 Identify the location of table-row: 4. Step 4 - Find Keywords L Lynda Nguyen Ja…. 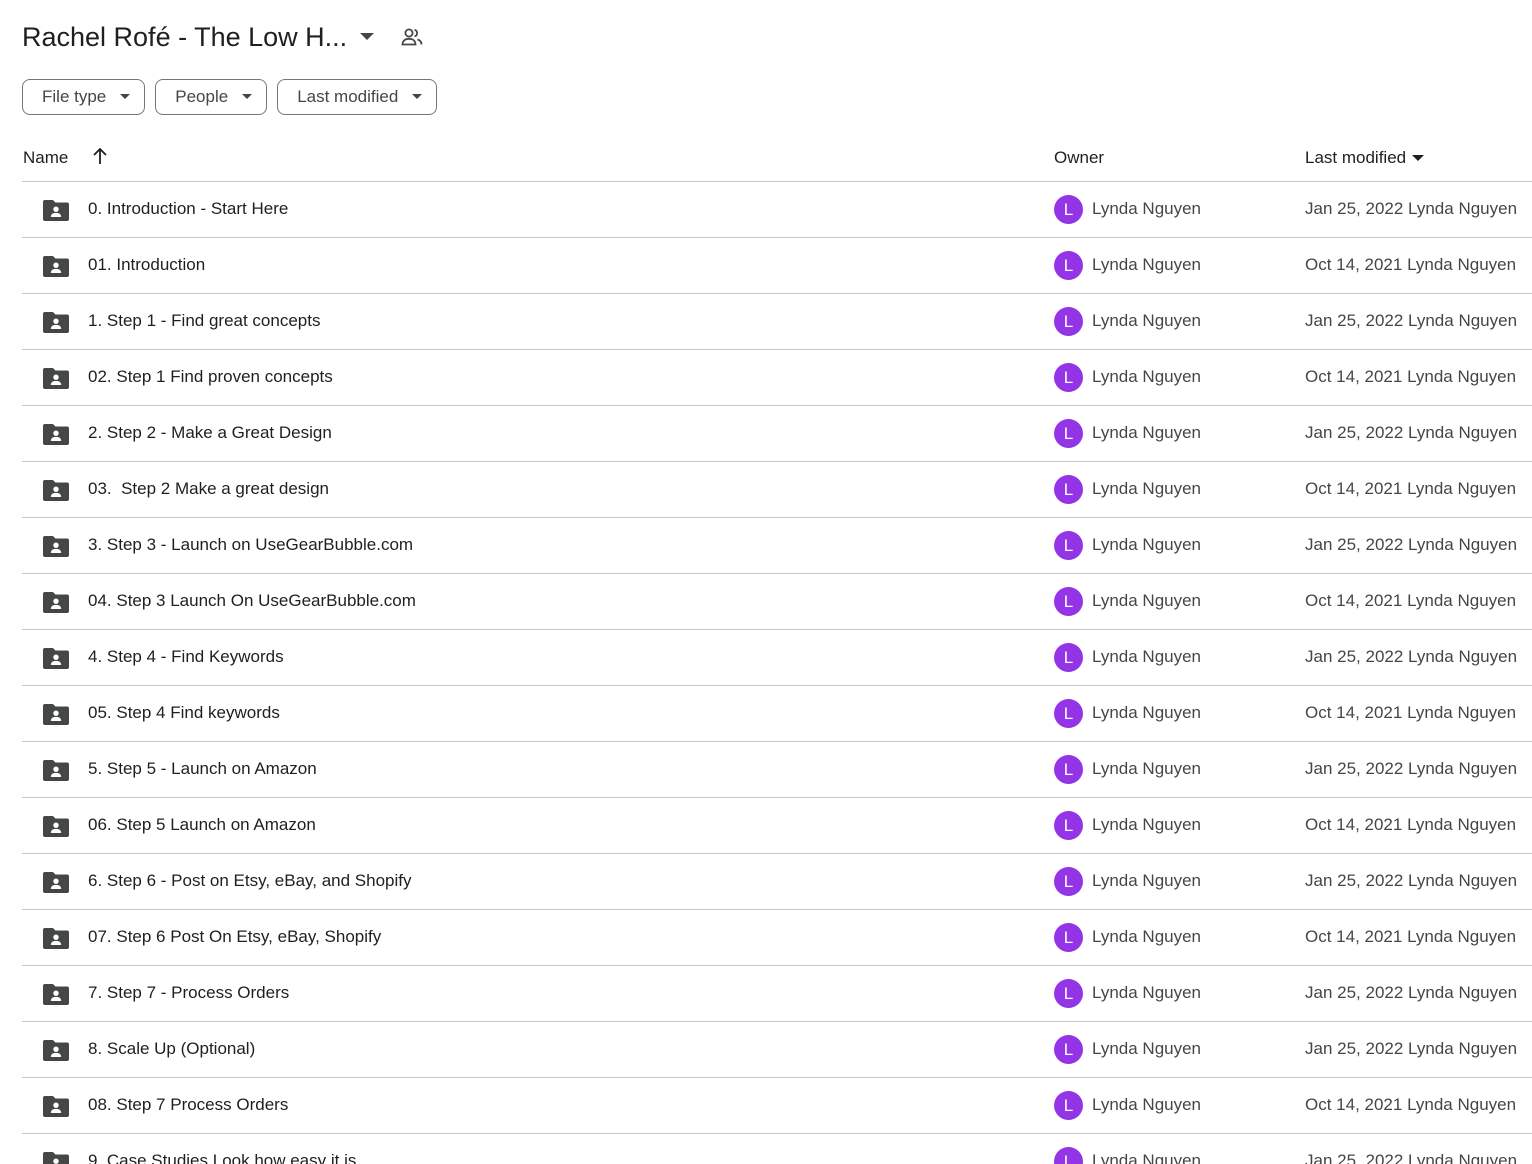
(777, 658).